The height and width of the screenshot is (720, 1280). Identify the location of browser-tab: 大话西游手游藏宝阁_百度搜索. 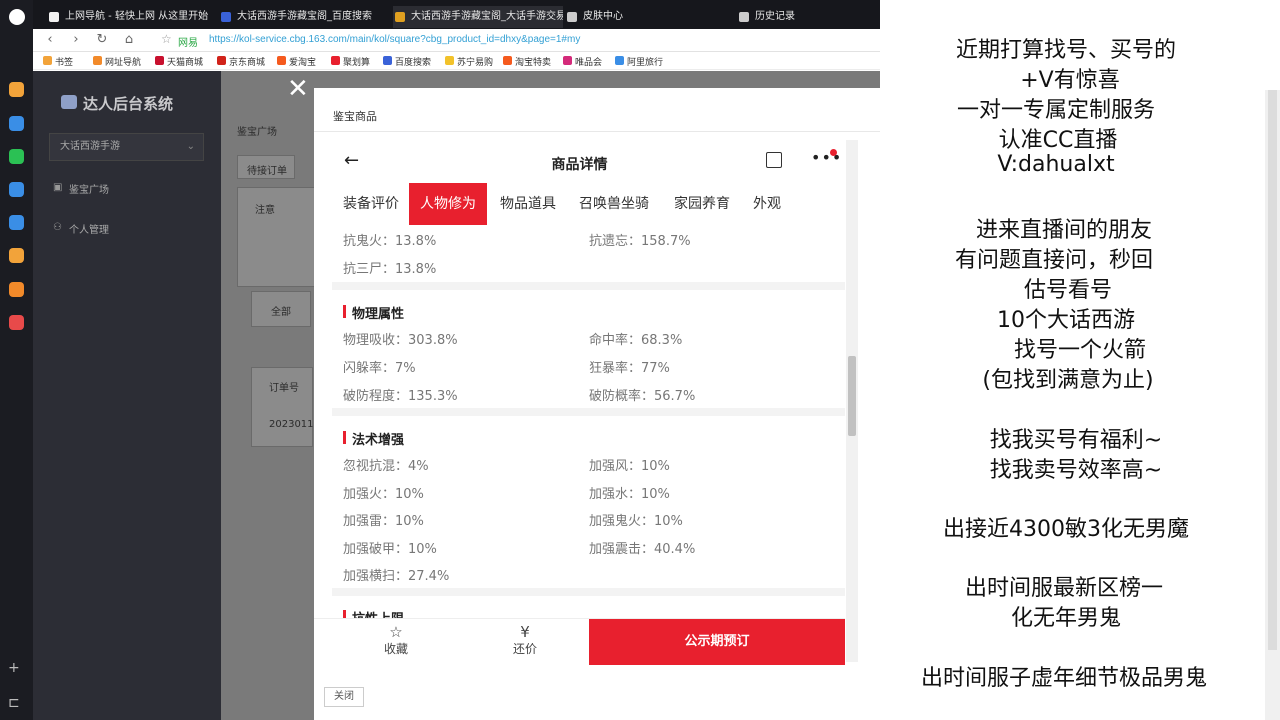
(304, 17).